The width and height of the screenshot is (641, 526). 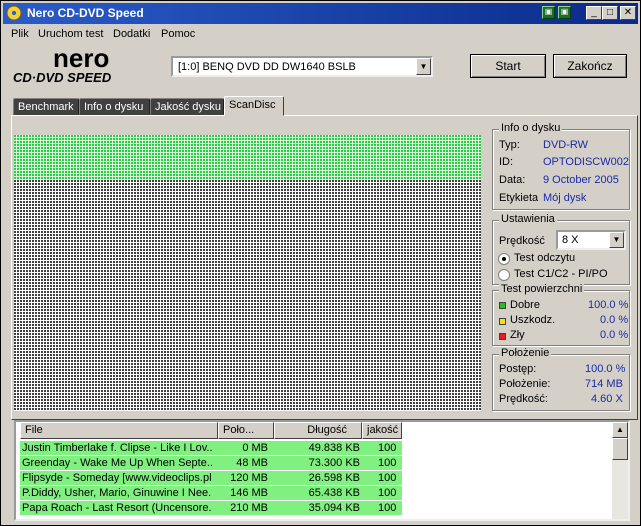 What do you see at coordinates (502, 305) in the screenshot?
I see `good-legend-swatch` at bounding box center [502, 305].